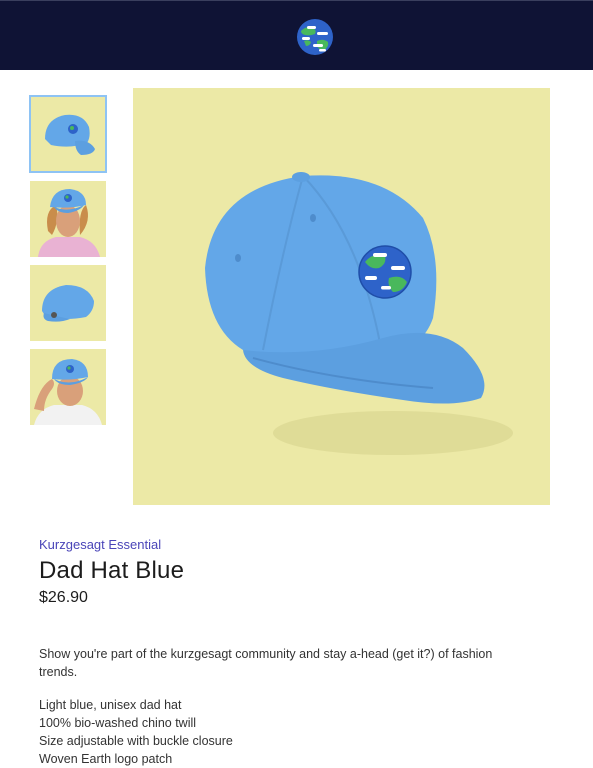 This screenshot has width=593, height=768. I want to click on product-title: Dad Hat Blue, so click(112, 570).